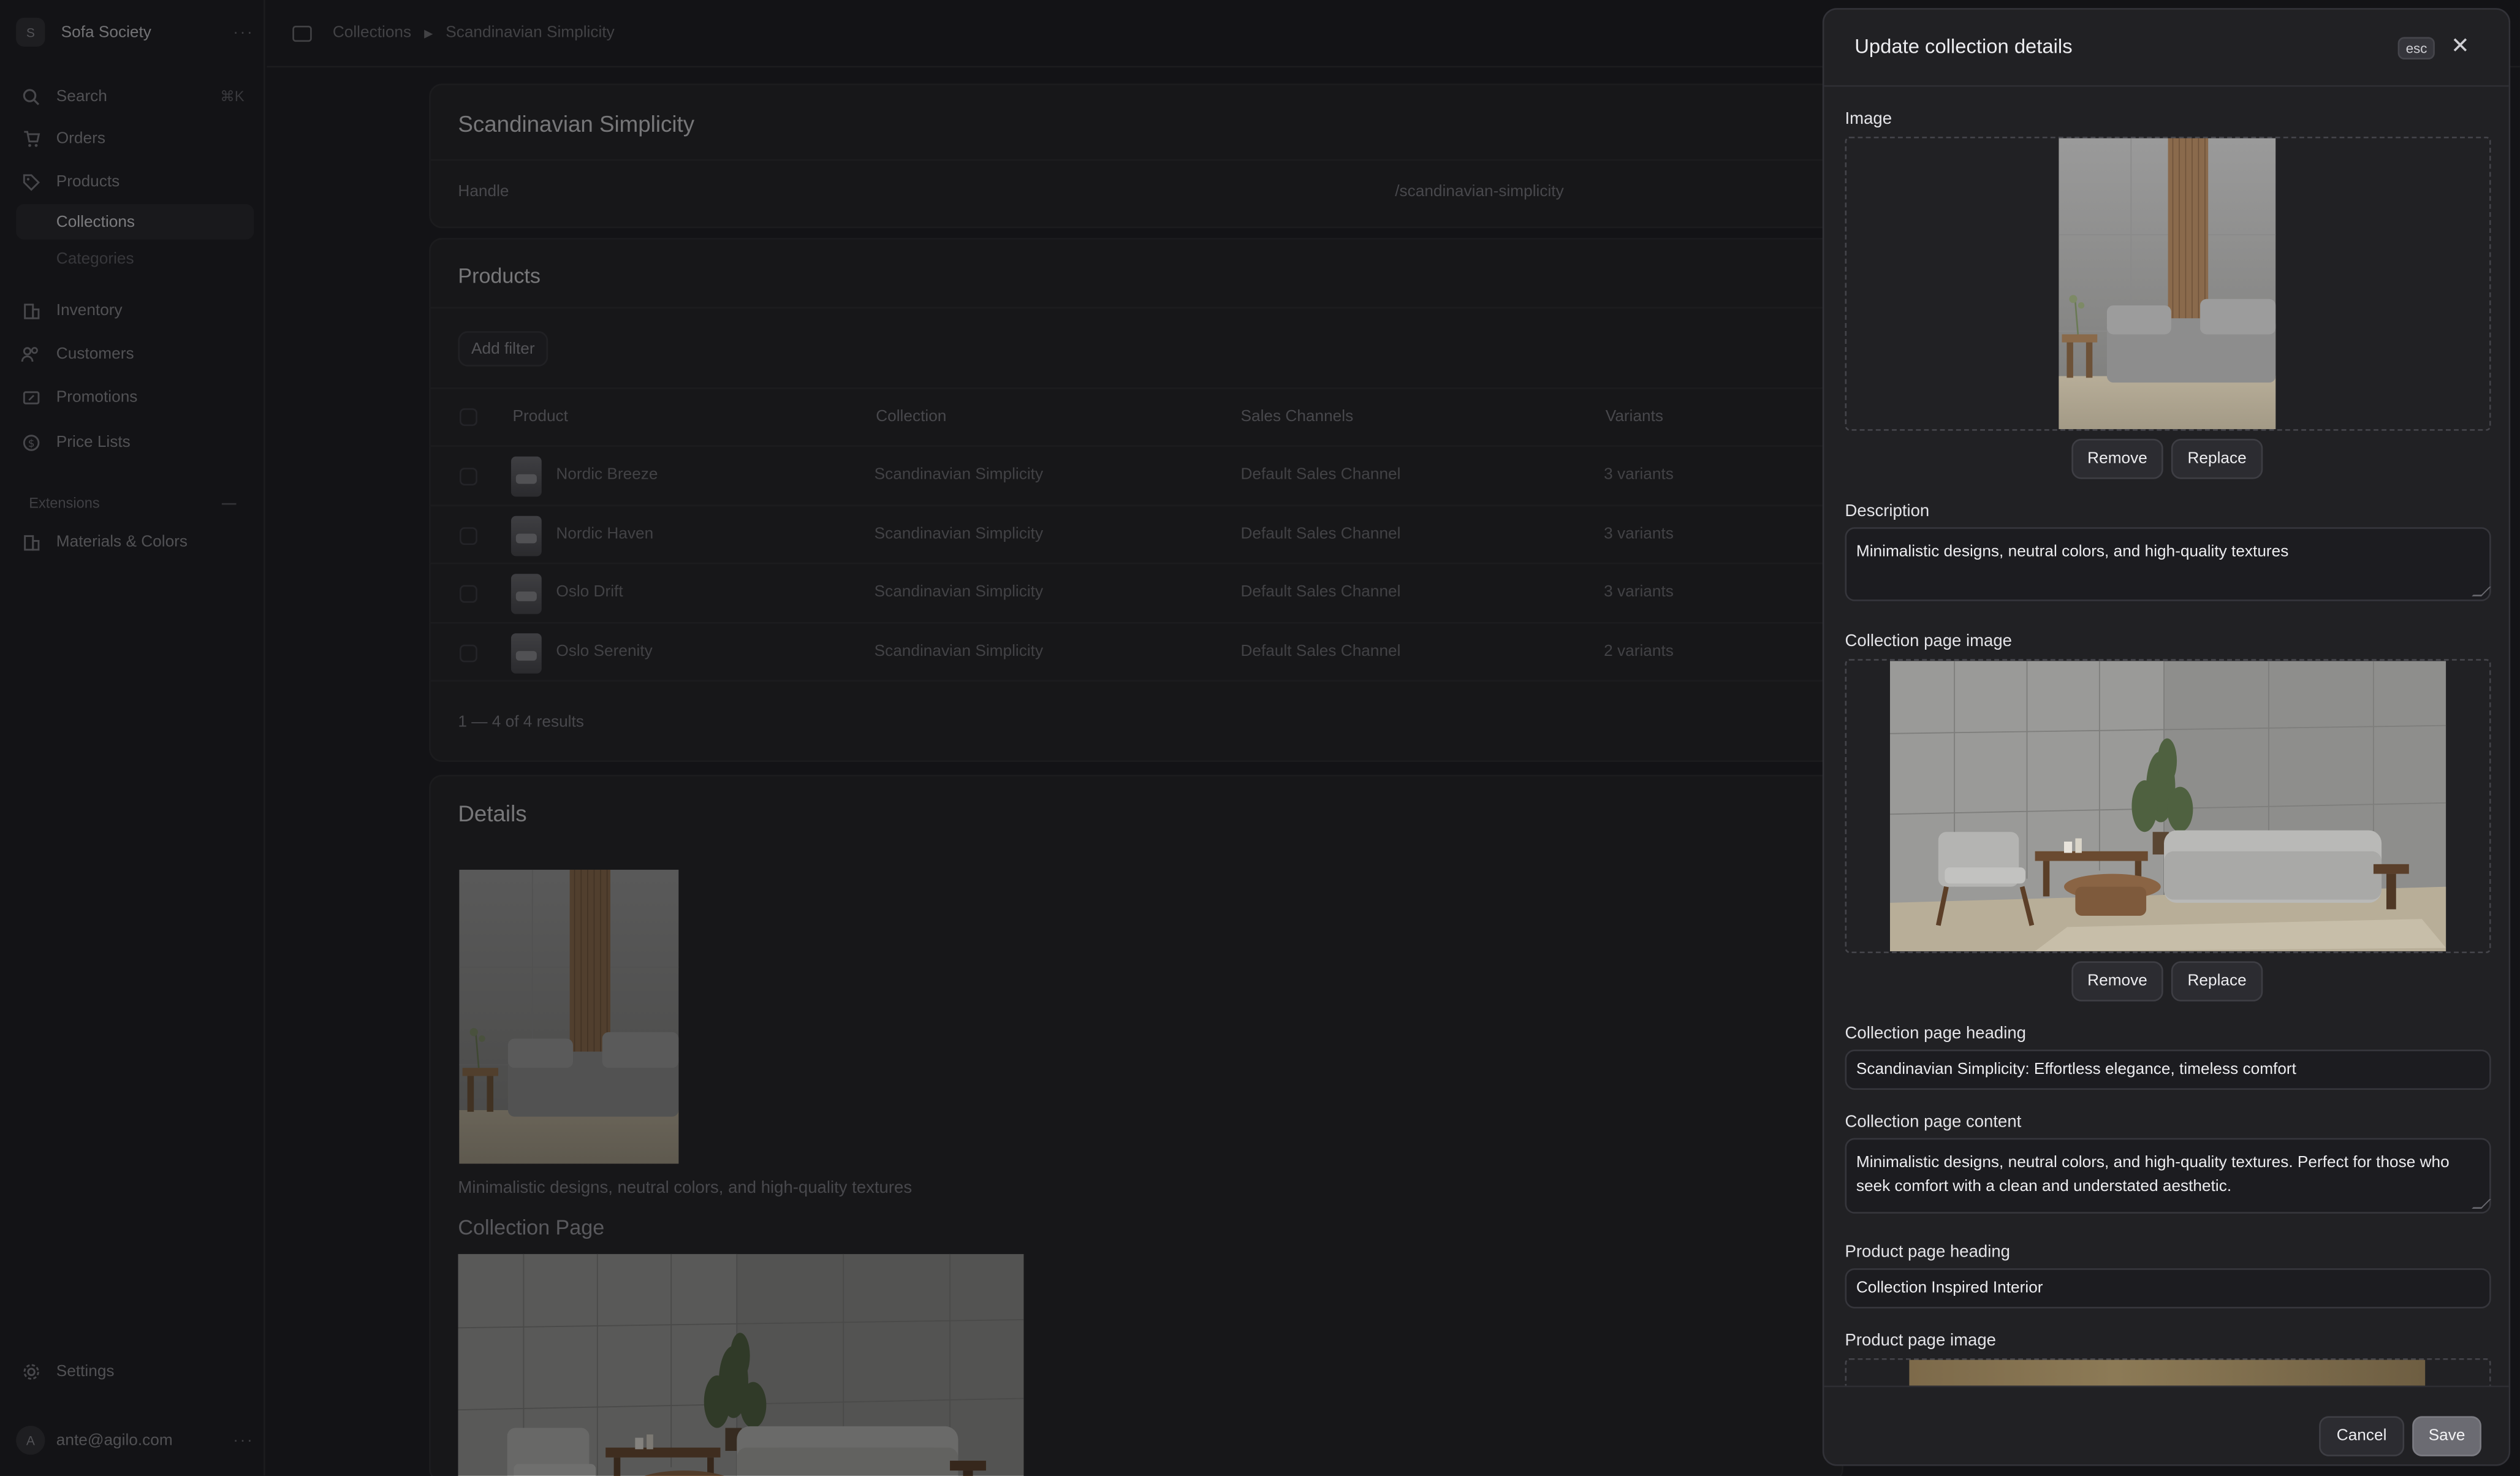  I want to click on remove-collection-page-image-button: Remove, so click(2117, 981).